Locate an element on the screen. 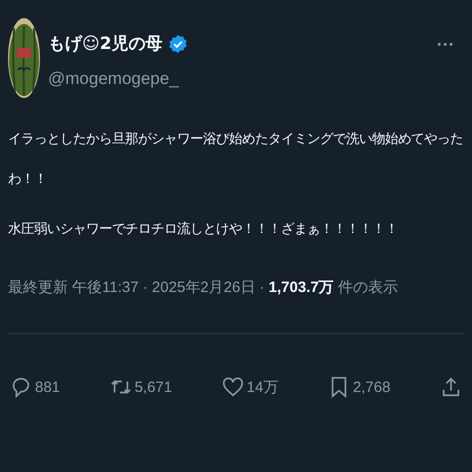 This screenshot has width=472, height=472. like-button: 14万 is located at coordinates (250, 387).